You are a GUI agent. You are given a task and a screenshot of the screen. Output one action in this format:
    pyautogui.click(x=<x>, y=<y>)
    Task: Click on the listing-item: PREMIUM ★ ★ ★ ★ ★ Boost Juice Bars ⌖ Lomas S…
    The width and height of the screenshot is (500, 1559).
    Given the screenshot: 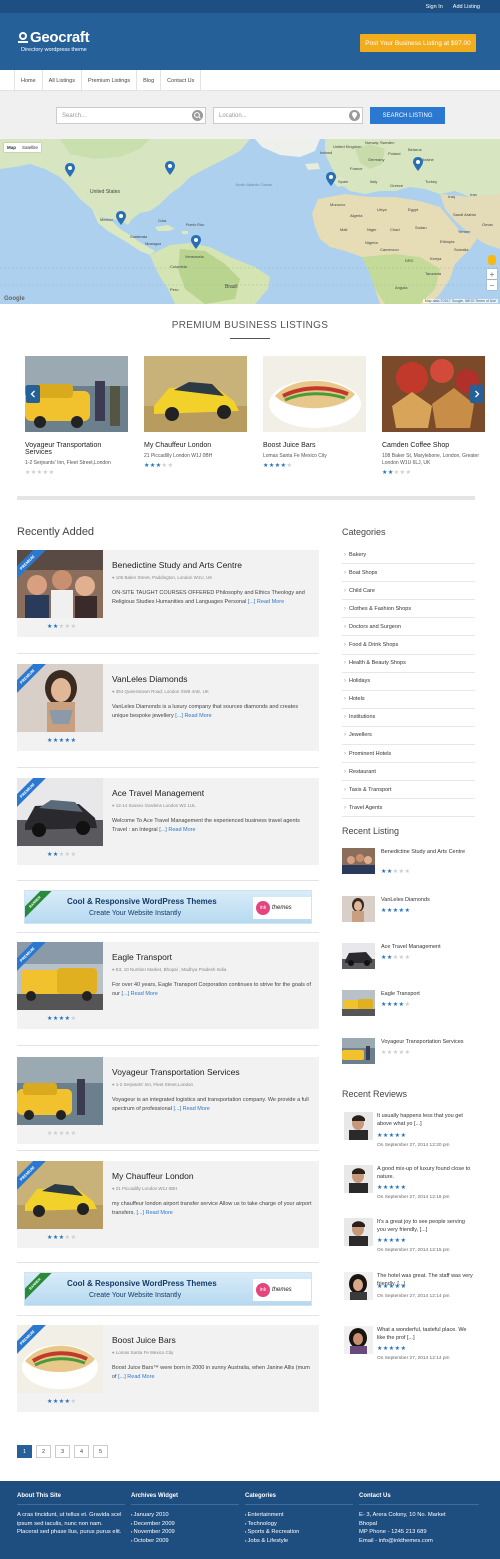 What is the action you would take?
    pyautogui.click(x=168, y=1368)
    